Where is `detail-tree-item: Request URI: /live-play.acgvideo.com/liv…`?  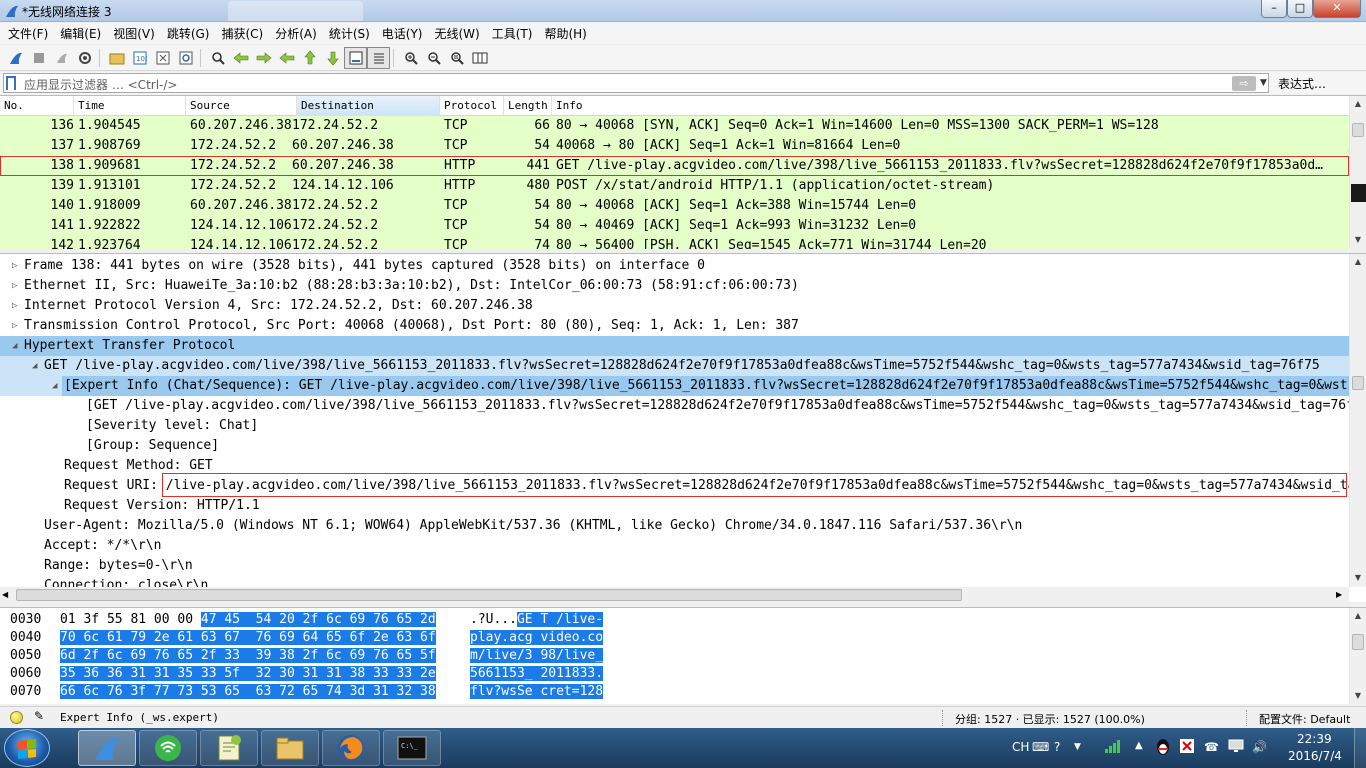 detail-tree-item: Request URI: /live-play.acgvideo.com/liv… is located at coordinates (674, 486).